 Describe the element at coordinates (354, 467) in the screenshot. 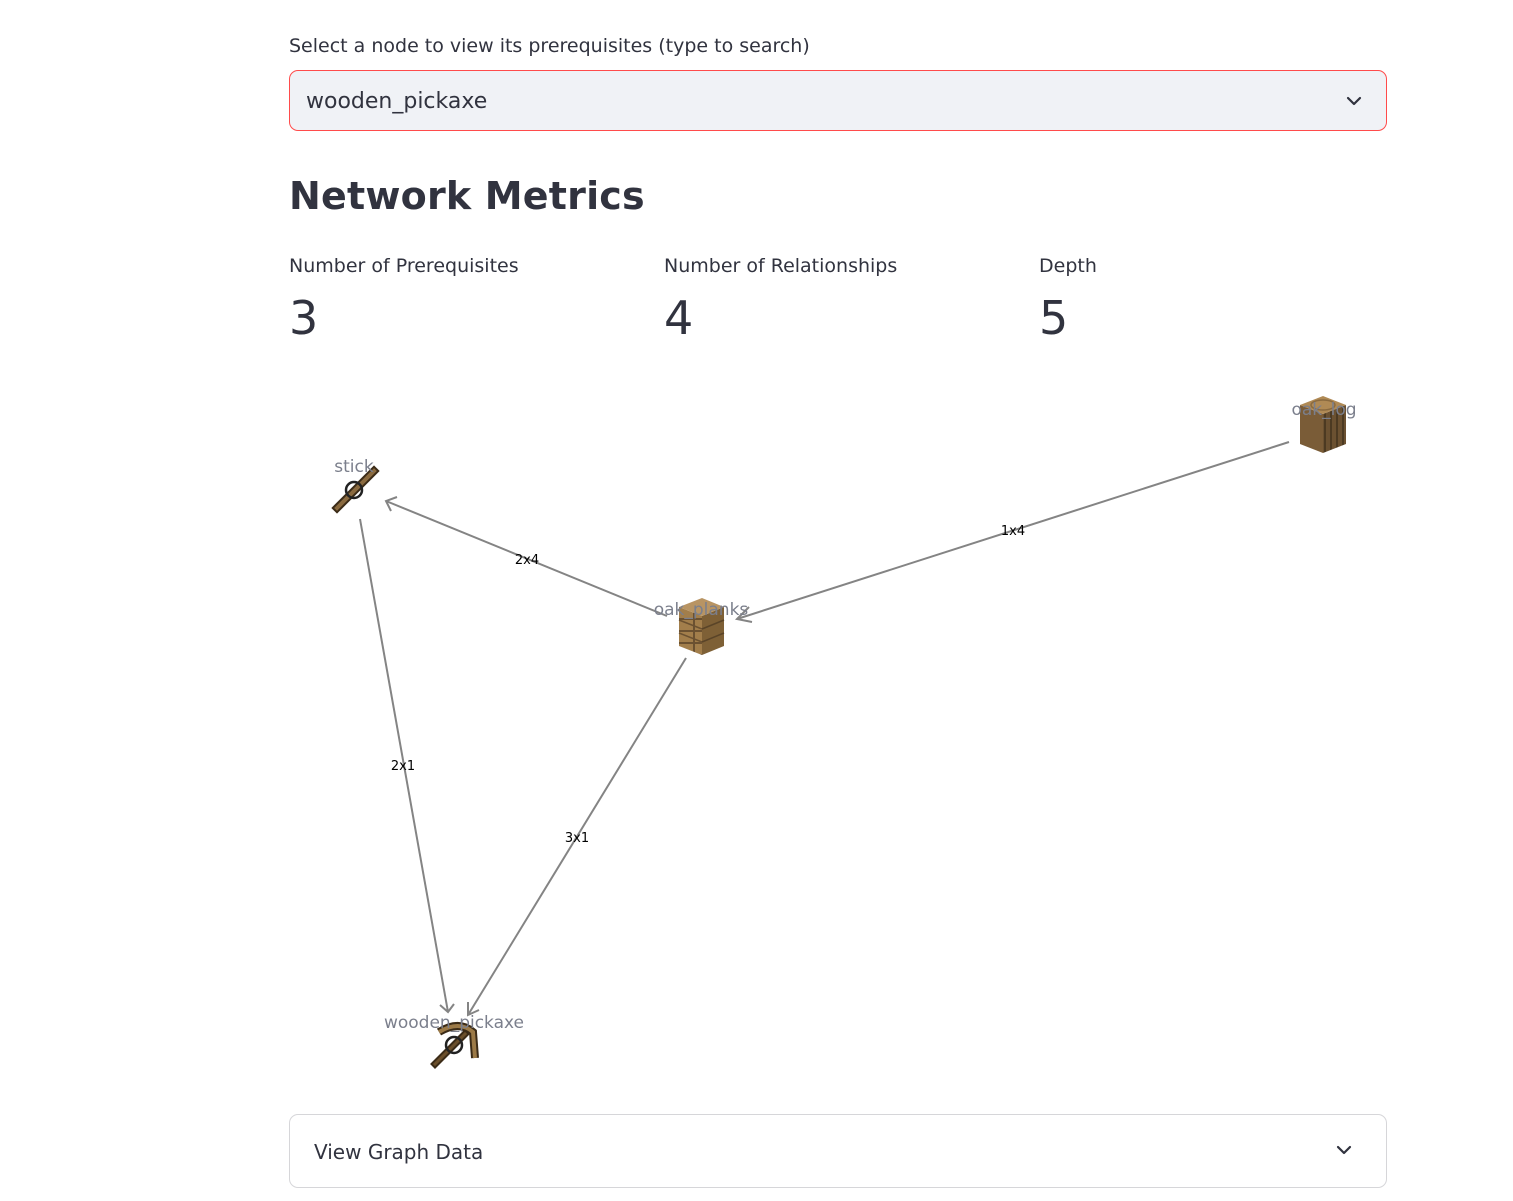

I see `node-label: stick` at that location.